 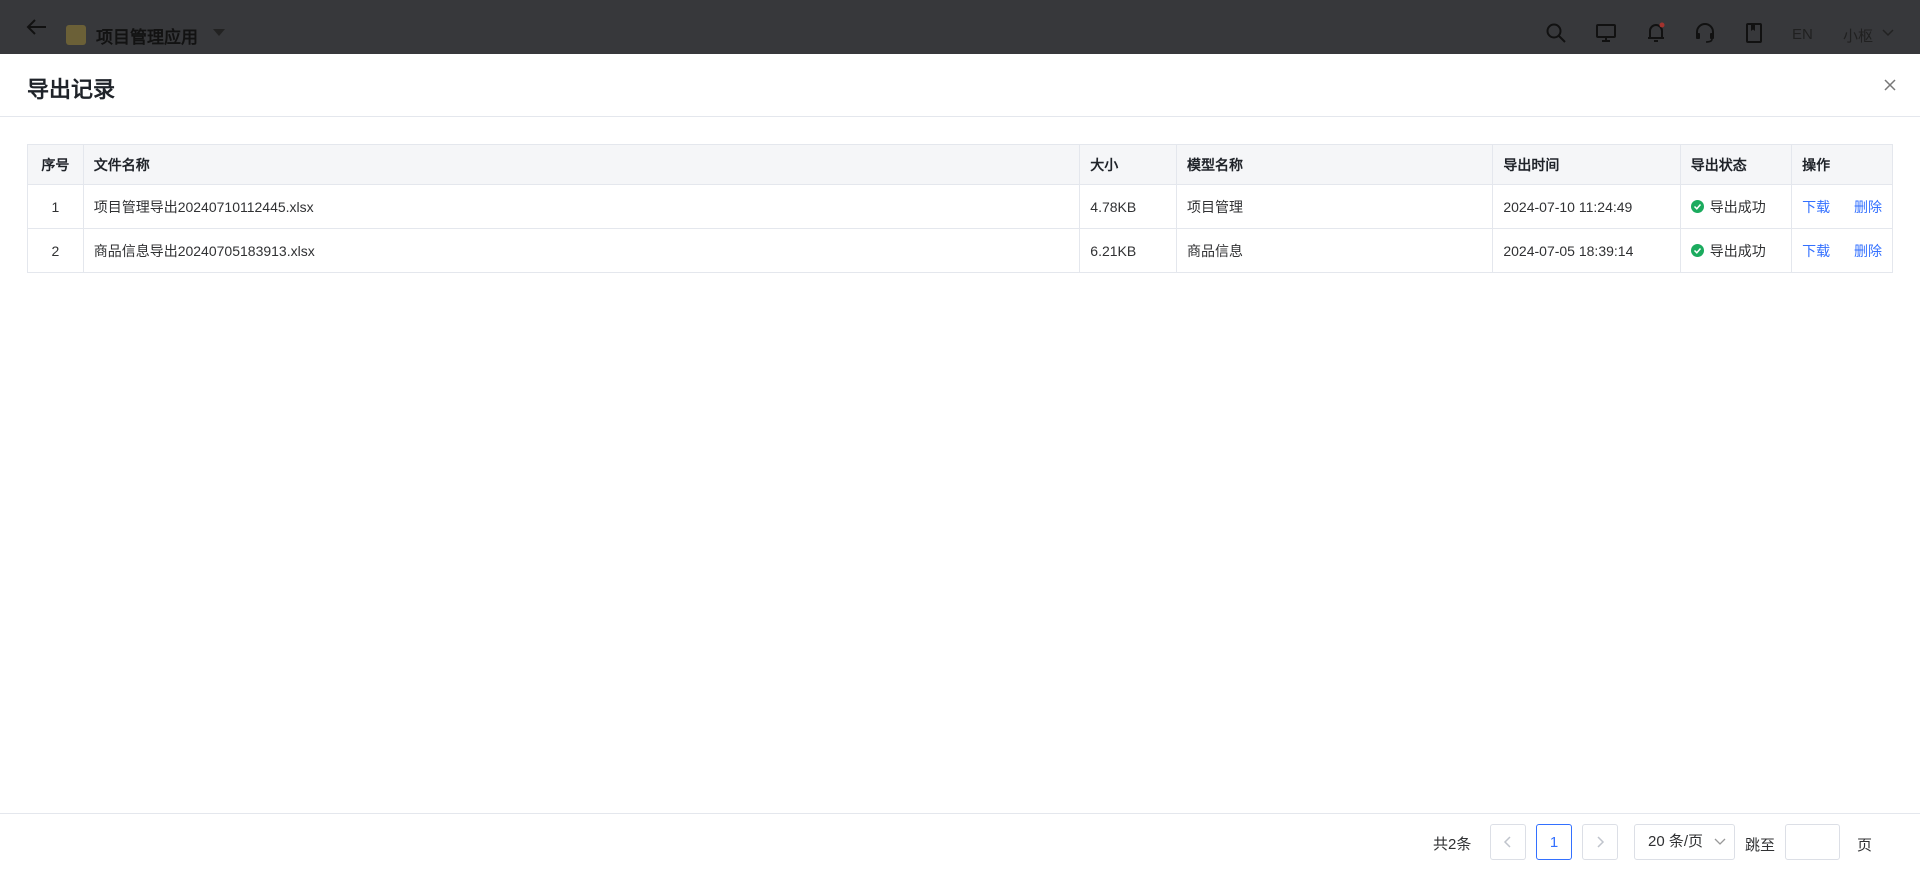 What do you see at coordinates (1335, 206) in the screenshot?
I see `row-model-name: 项目管理` at bounding box center [1335, 206].